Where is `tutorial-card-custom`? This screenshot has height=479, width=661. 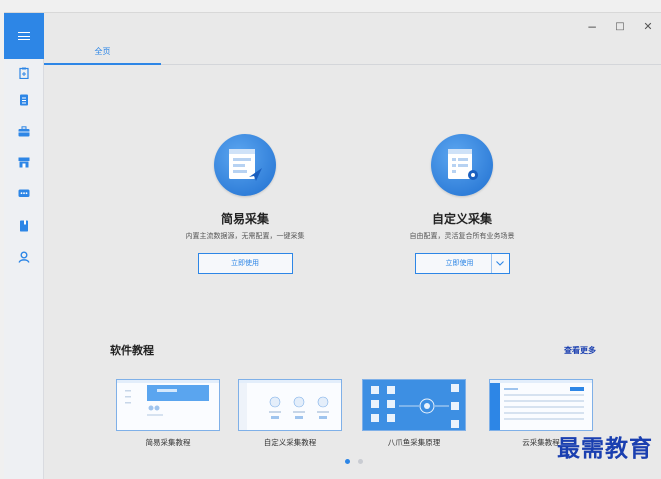 tutorial-card-custom is located at coordinates (290, 405).